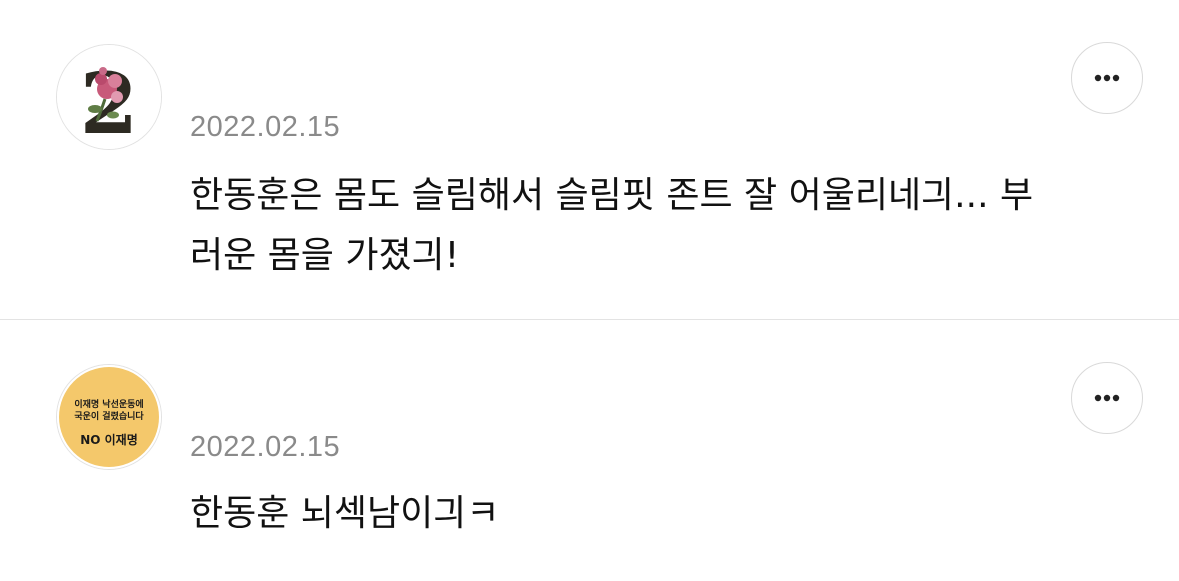 The width and height of the screenshot is (1179, 581). I want to click on badge-line-3: NO 이재명, so click(109, 439).